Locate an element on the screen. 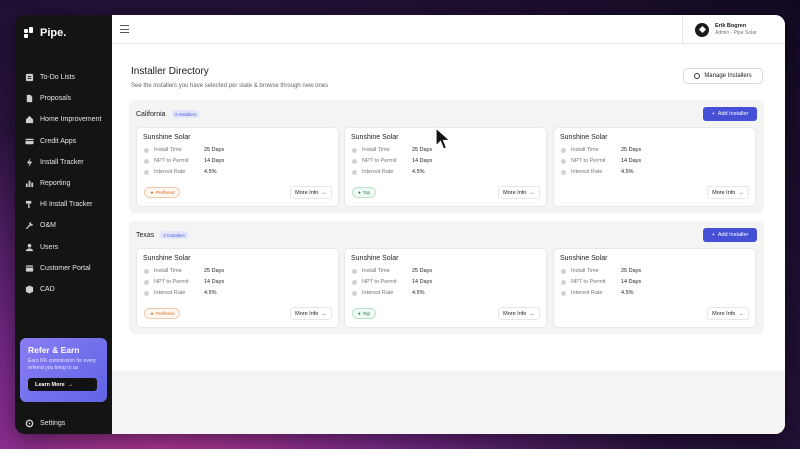 The width and height of the screenshot is (800, 449). sidebar-item-credit-apps: Credit Apps is located at coordinates (63, 141).